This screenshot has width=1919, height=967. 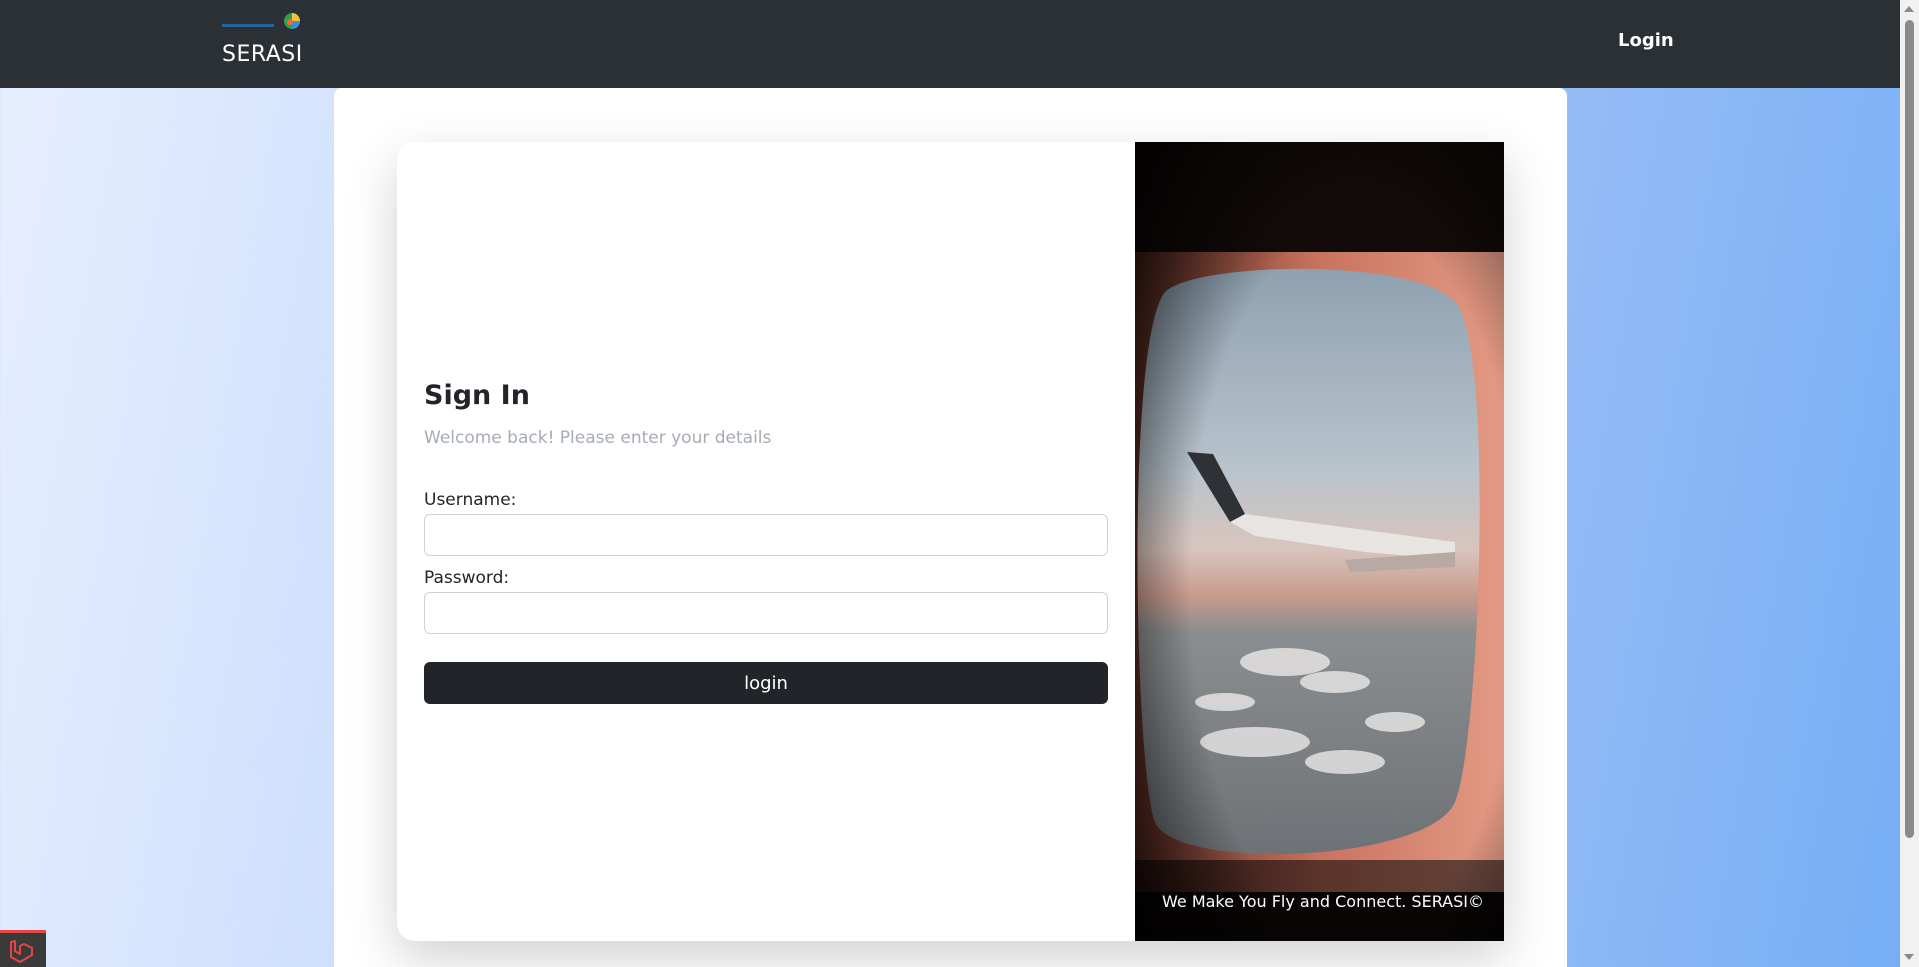 I want to click on password-label: Password:, so click(x=467, y=578).